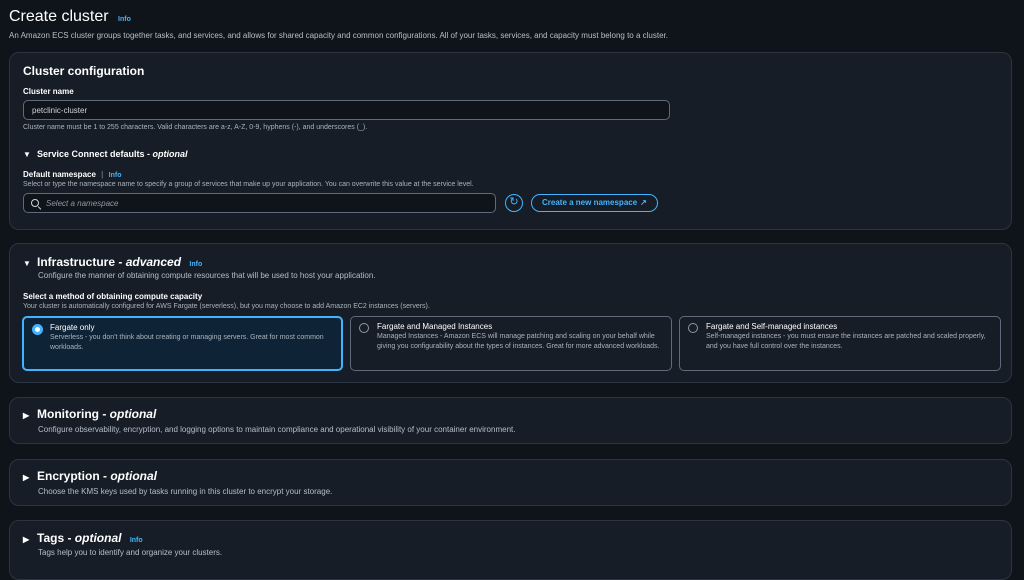 This screenshot has width=1024, height=580. I want to click on infrastructure-advanced: advanced, so click(153, 262).